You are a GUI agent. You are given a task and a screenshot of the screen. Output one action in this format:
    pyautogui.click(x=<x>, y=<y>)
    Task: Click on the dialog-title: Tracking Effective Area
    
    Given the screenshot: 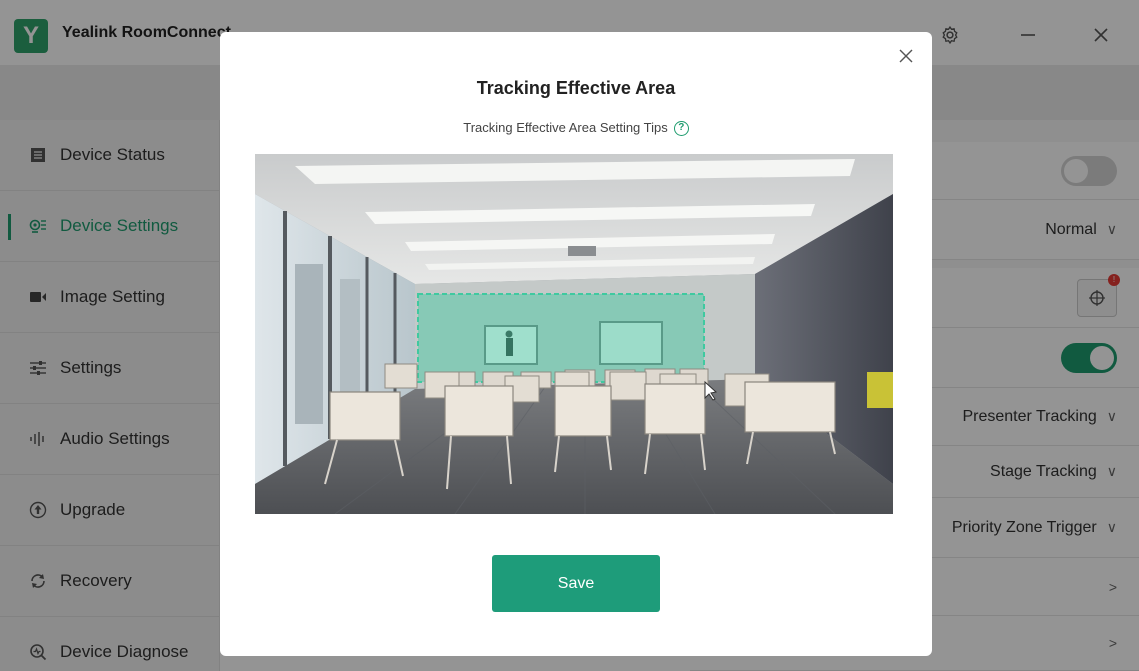 What is the action you would take?
    pyautogui.click(x=576, y=88)
    